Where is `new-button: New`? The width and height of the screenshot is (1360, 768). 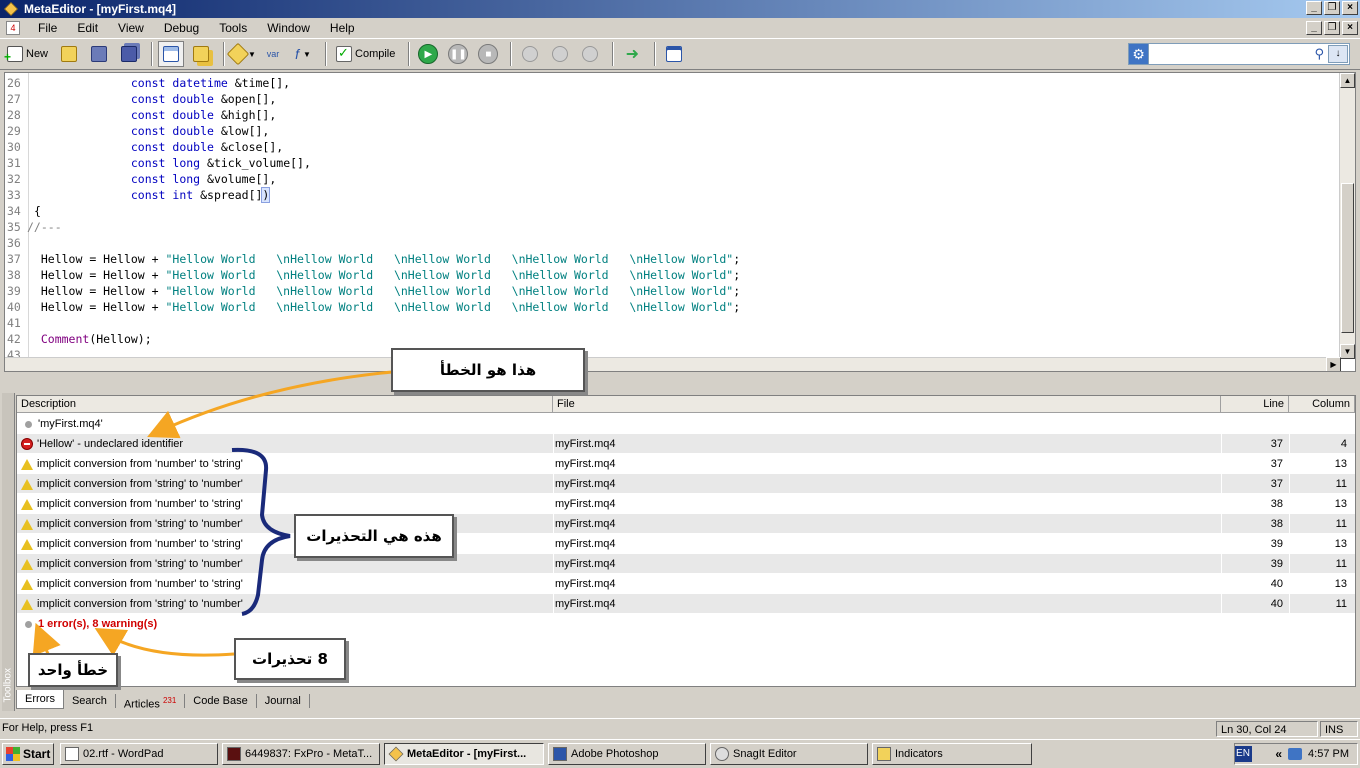 new-button: New is located at coordinates (27, 54).